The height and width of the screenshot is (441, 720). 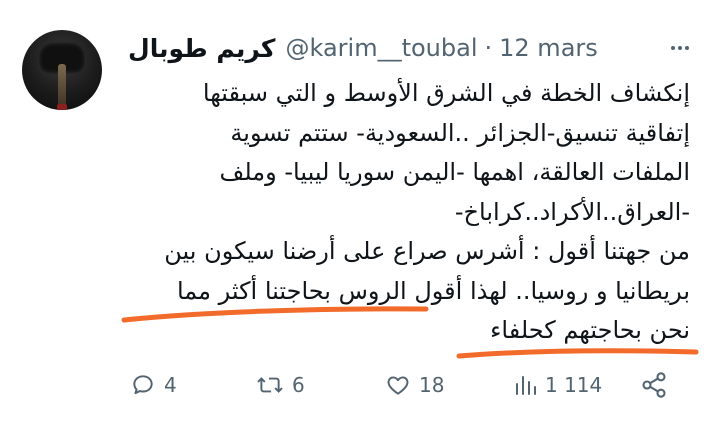 I want to click on more-icon, so click(x=680, y=48).